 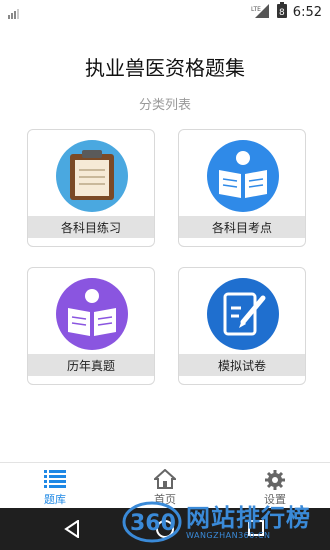 I want to click on watermark-url: WANGZHAN360.CN, so click(x=228, y=535).